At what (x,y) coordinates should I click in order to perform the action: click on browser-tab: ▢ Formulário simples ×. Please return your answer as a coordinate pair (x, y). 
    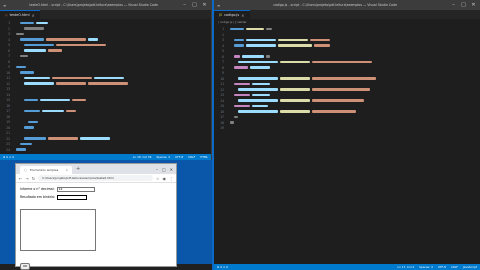
    Looking at the image, I should click on (46, 170).